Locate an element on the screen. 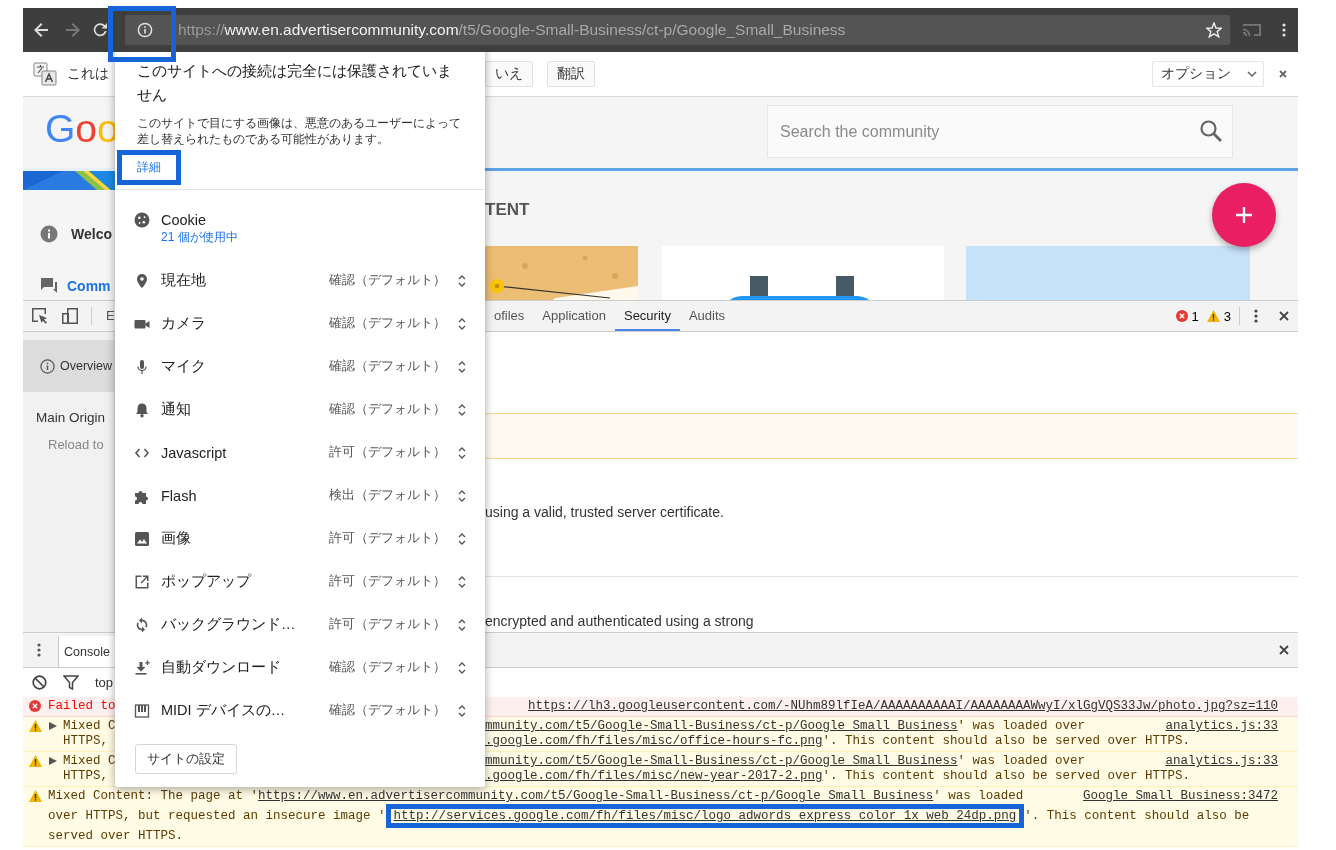 The width and height of the screenshot is (1336, 850). reload-icon is located at coordinates (100, 30).